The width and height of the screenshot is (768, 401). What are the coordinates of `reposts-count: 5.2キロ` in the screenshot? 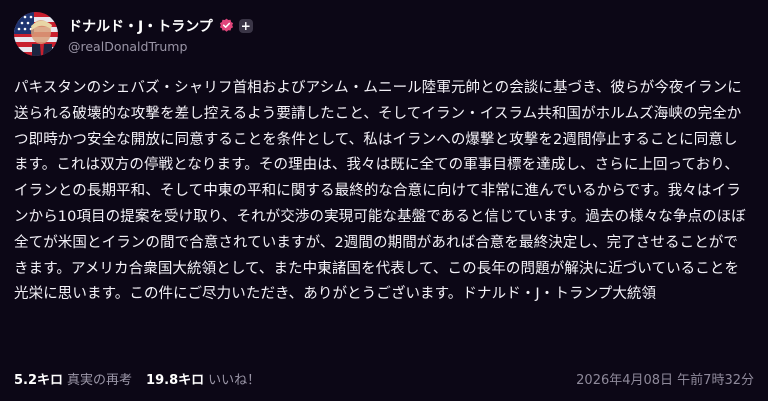 It's located at (39, 380).